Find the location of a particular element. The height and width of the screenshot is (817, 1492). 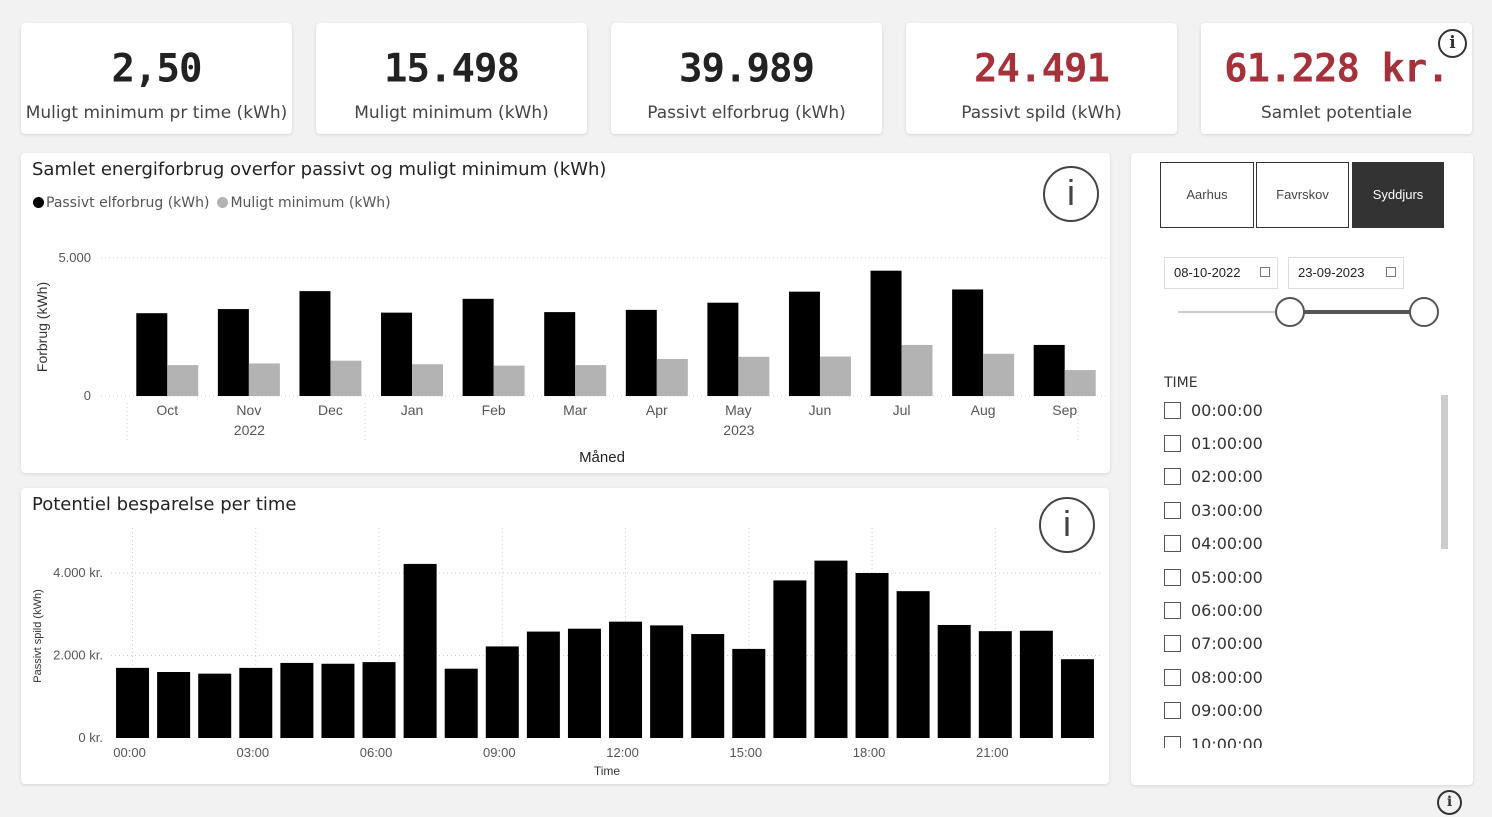

bar-sep-passive is located at coordinates (1049, 370).